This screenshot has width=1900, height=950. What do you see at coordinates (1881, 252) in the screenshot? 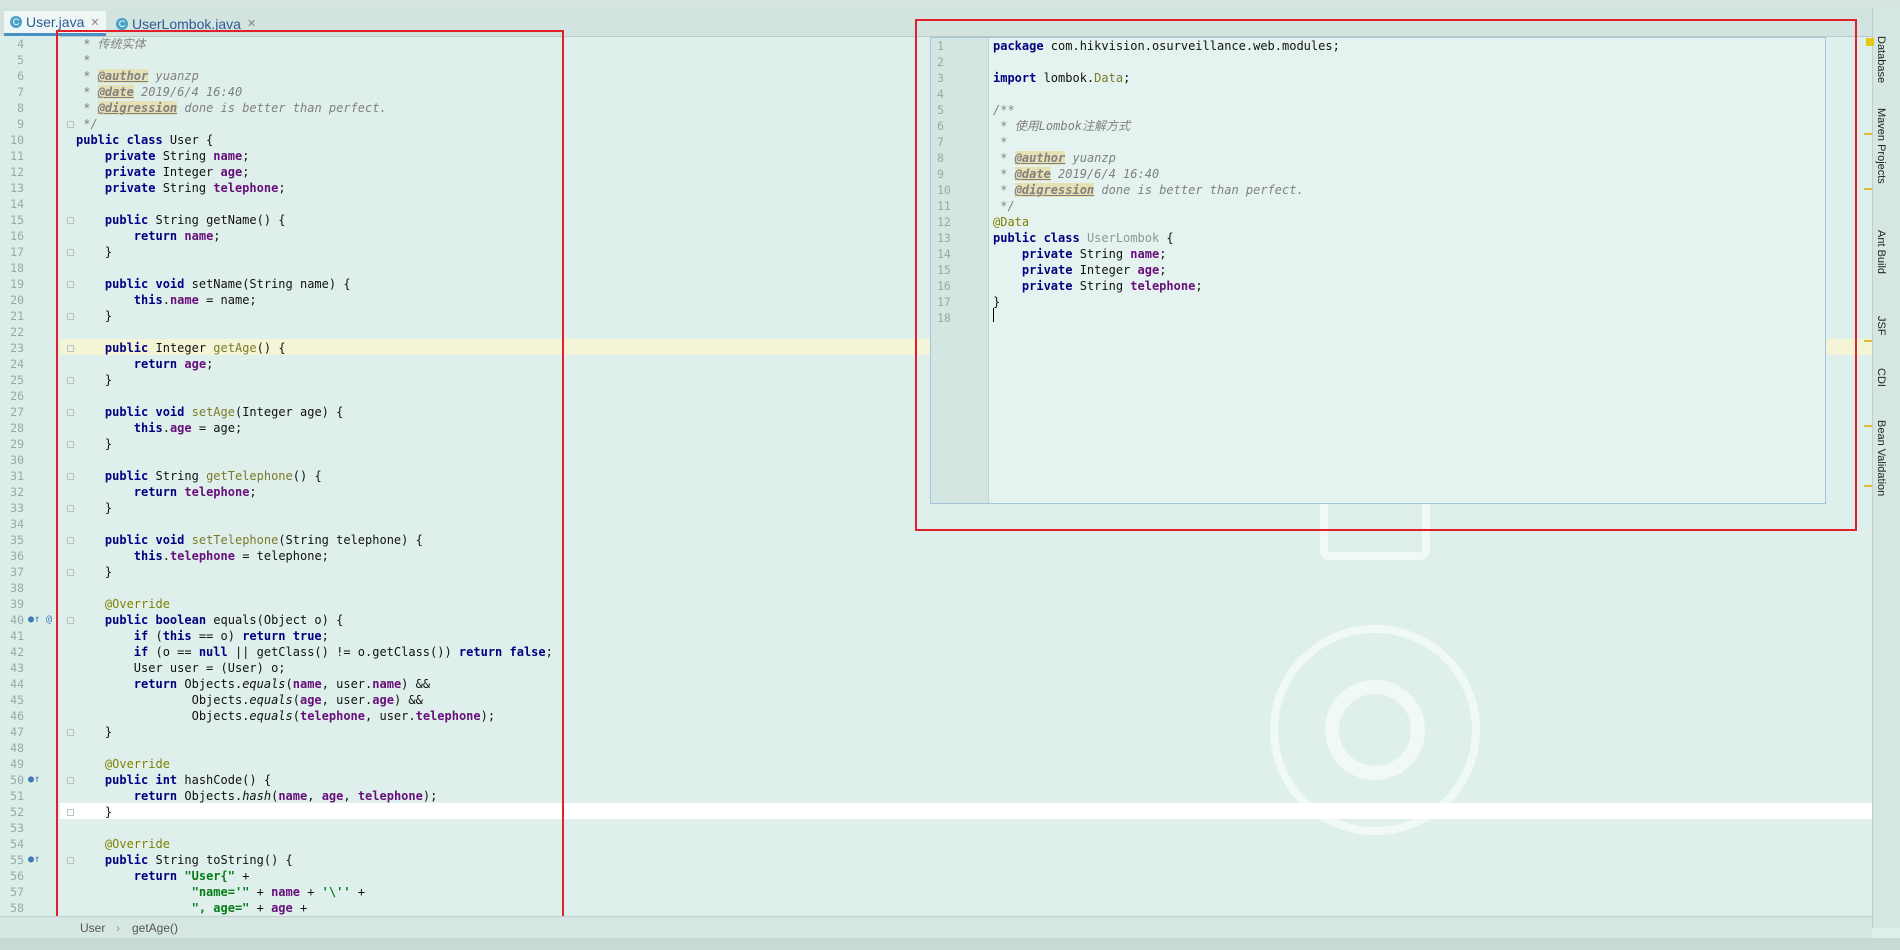
I see `tool-window-ant-build: Ant Build` at bounding box center [1881, 252].